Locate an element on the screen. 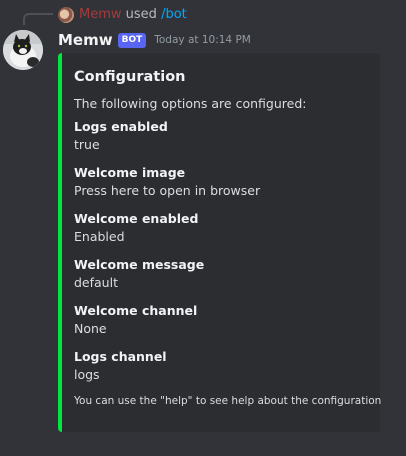  message-header: Memw BOT Today at 10:14 PM is located at coordinates (154, 40).